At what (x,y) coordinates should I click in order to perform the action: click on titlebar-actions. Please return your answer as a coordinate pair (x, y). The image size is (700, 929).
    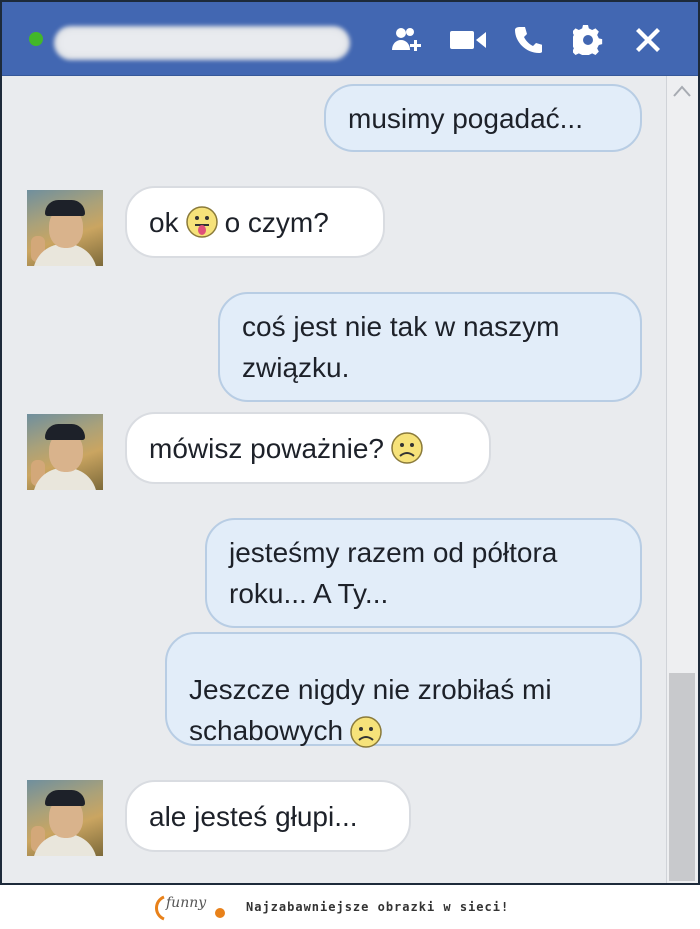
    Looking at the image, I should click on (528, 40).